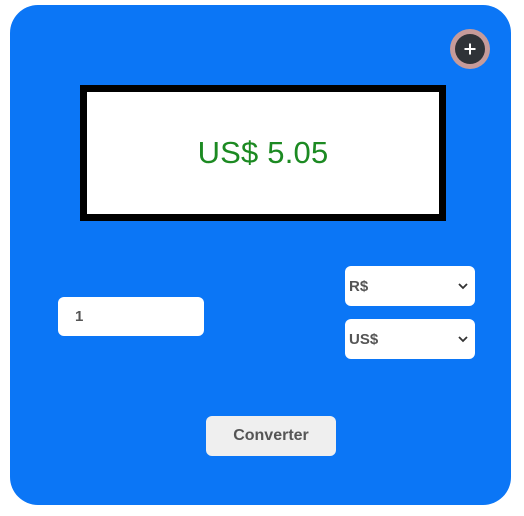 The height and width of the screenshot is (516, 524). I want to click on add-button, so click(470, 49).